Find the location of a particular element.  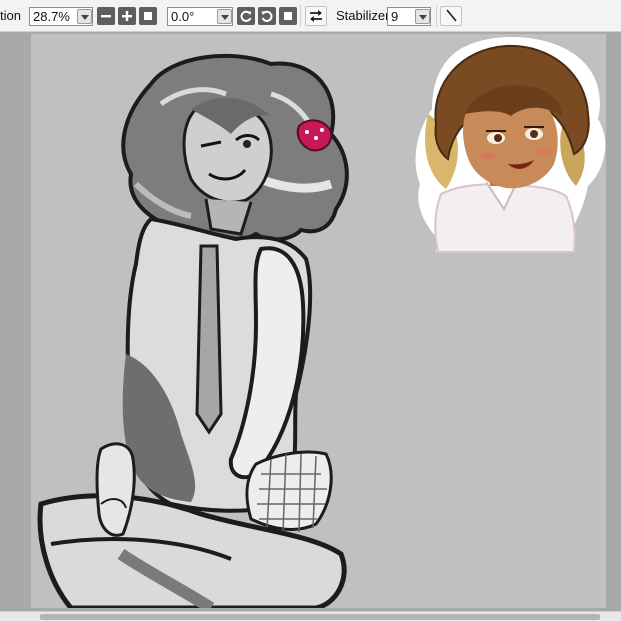

zoom-value: 28.7% is located at coordinates (51, 16).